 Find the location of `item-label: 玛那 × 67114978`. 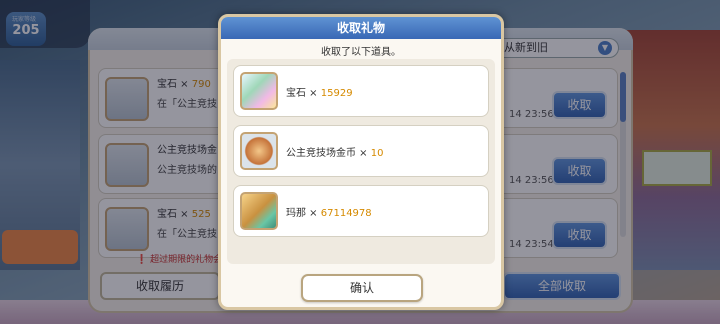

item-label: 玛那 × 67114978 is located at coordinates (329, 213).